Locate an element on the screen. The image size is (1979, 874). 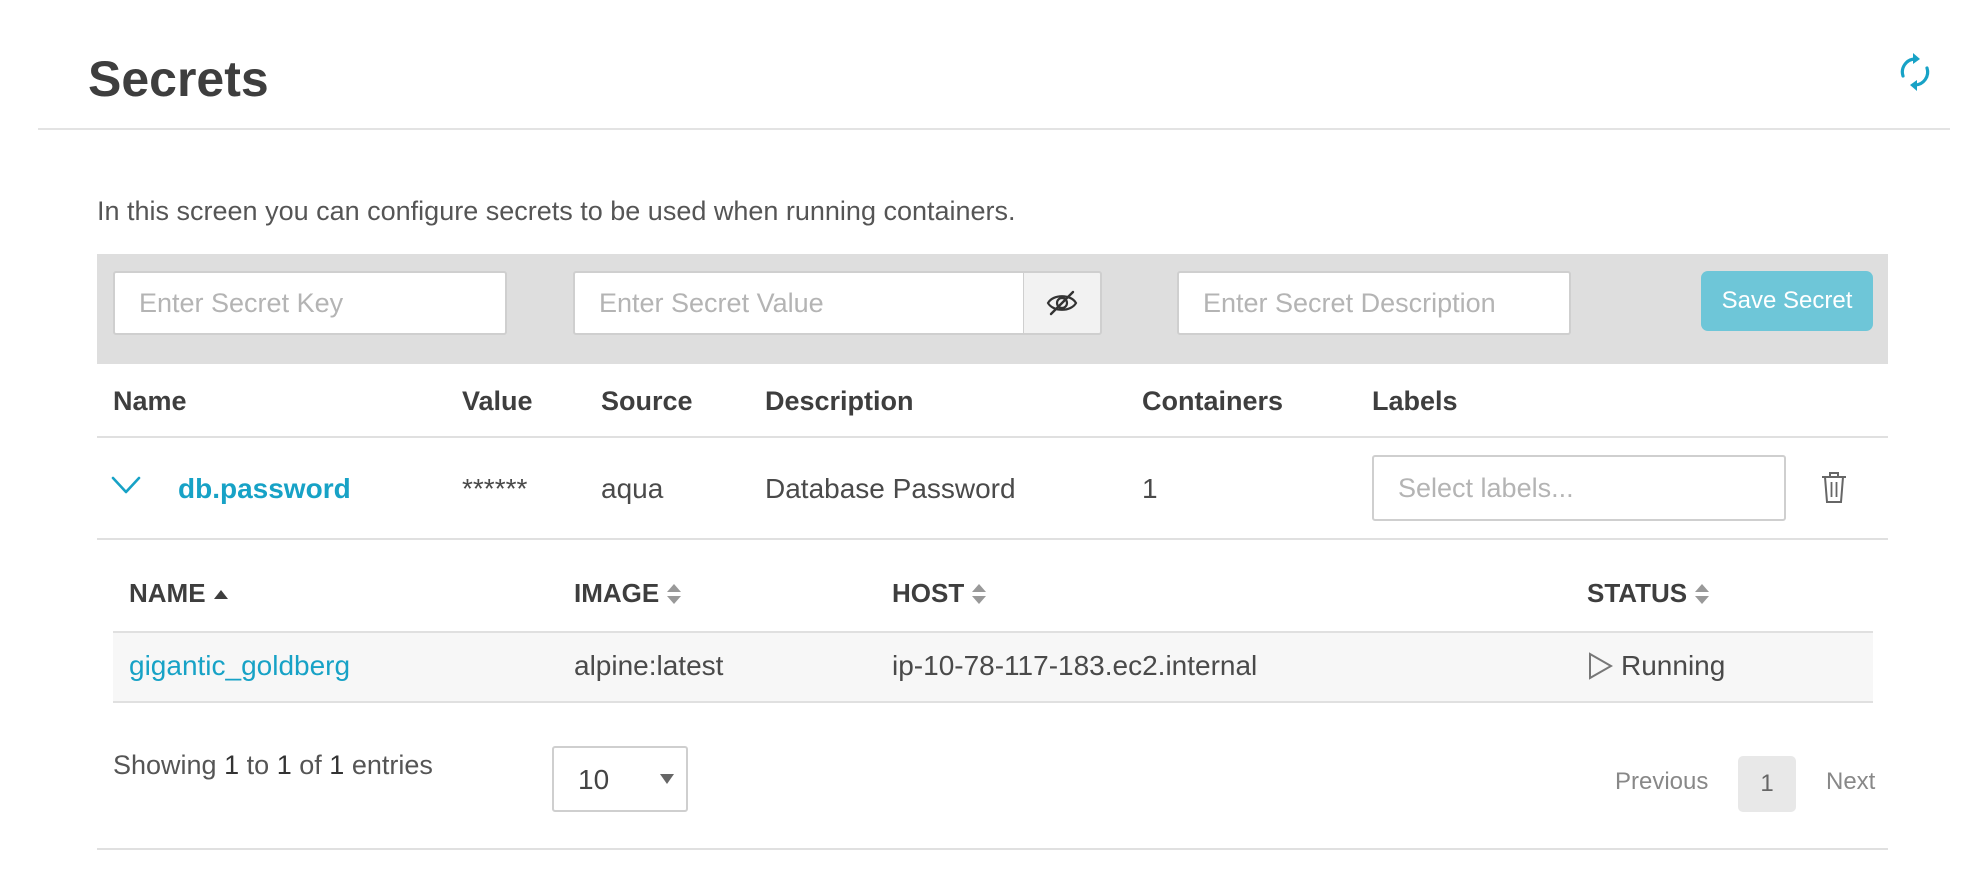
column-header-name: Name is located at coordinates (150, 401).